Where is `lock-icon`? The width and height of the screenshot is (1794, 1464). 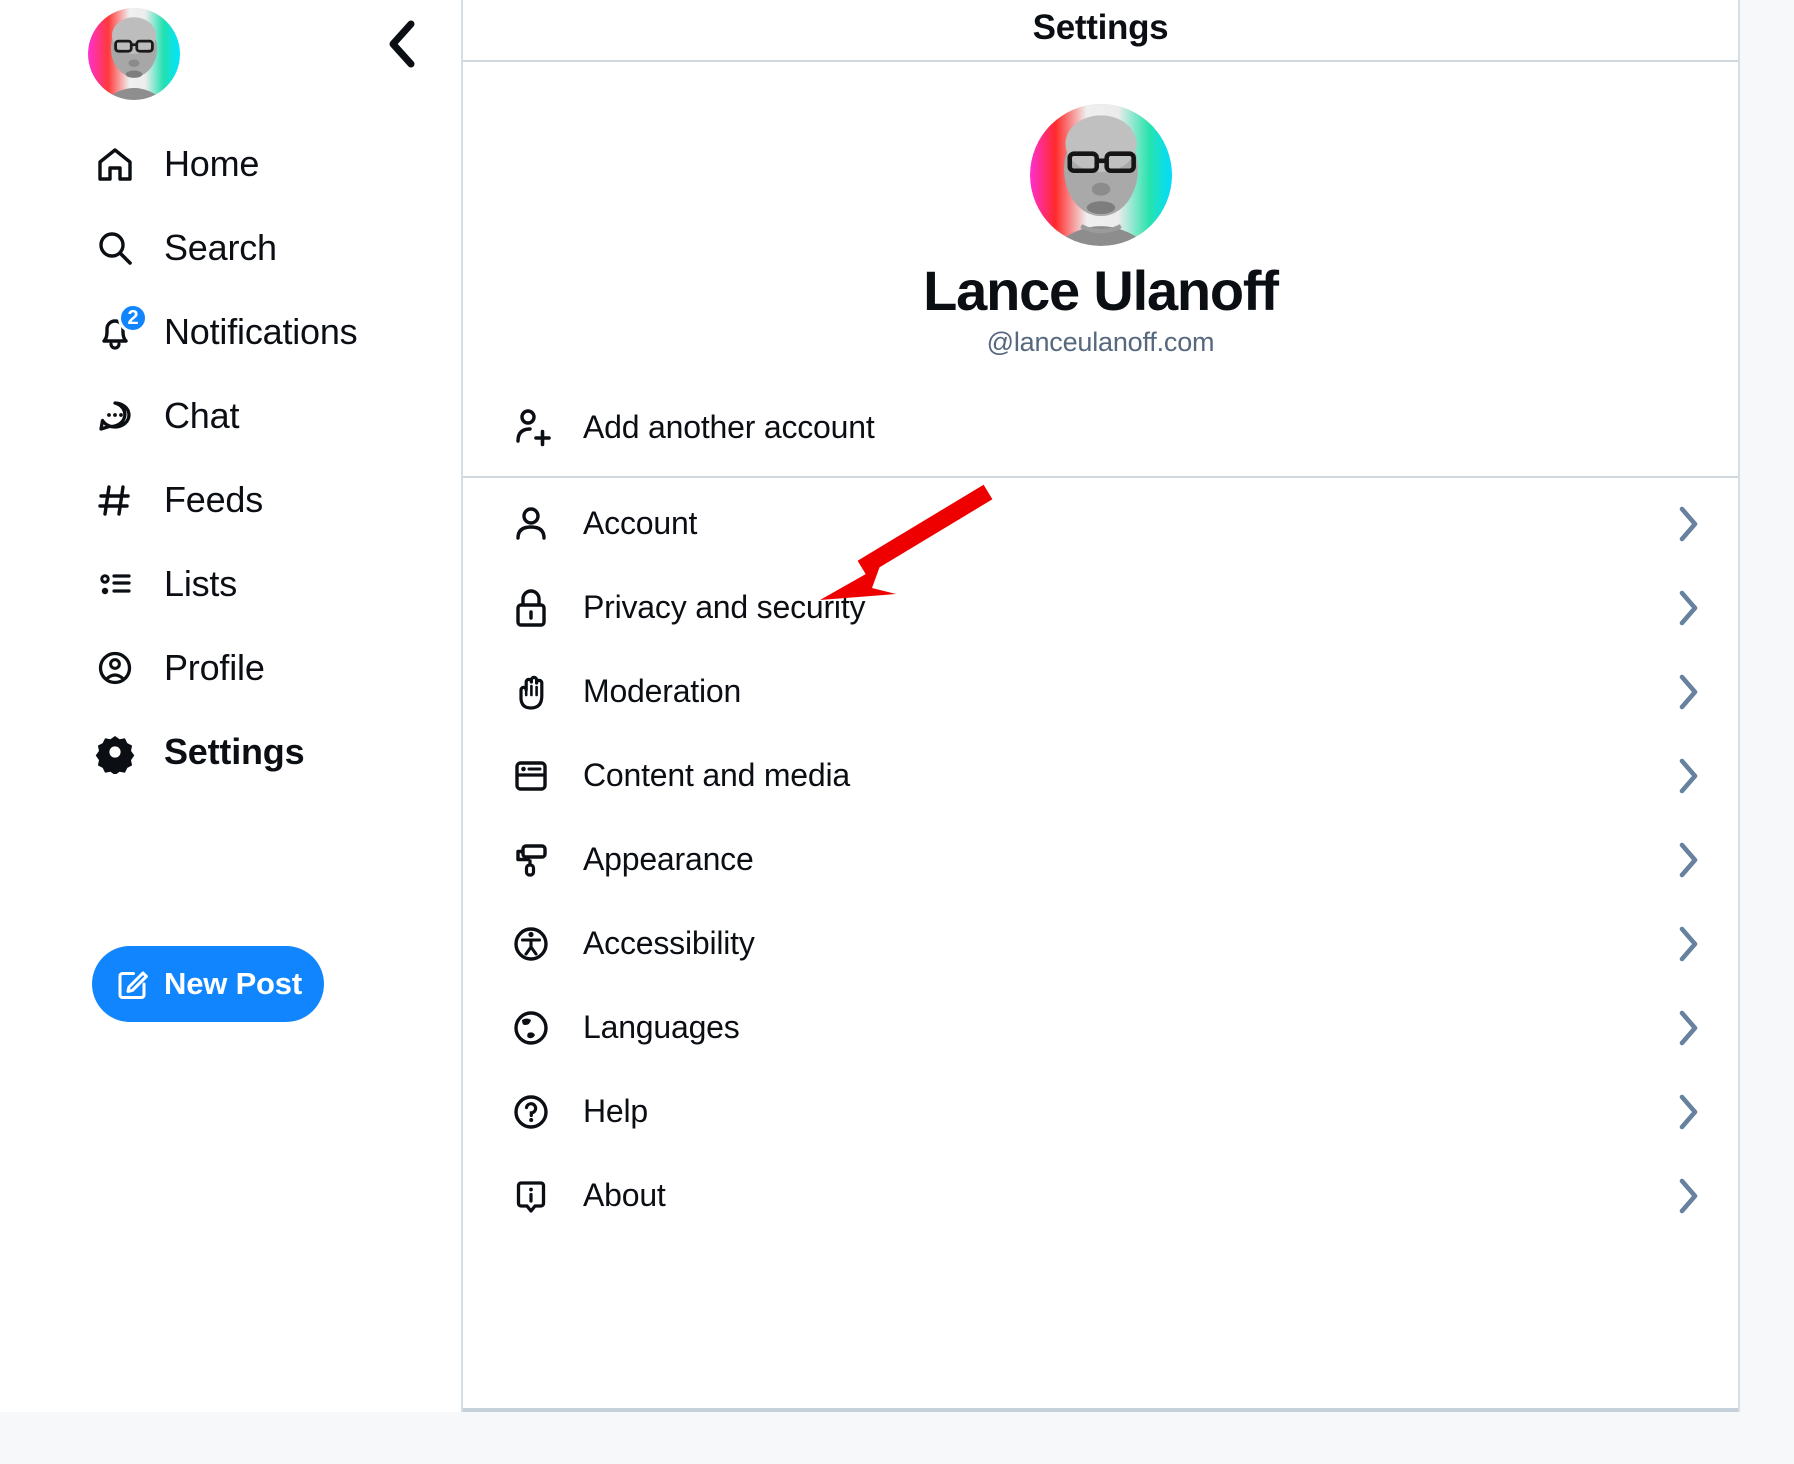
lock-icon is located at coordinates (531, 608).